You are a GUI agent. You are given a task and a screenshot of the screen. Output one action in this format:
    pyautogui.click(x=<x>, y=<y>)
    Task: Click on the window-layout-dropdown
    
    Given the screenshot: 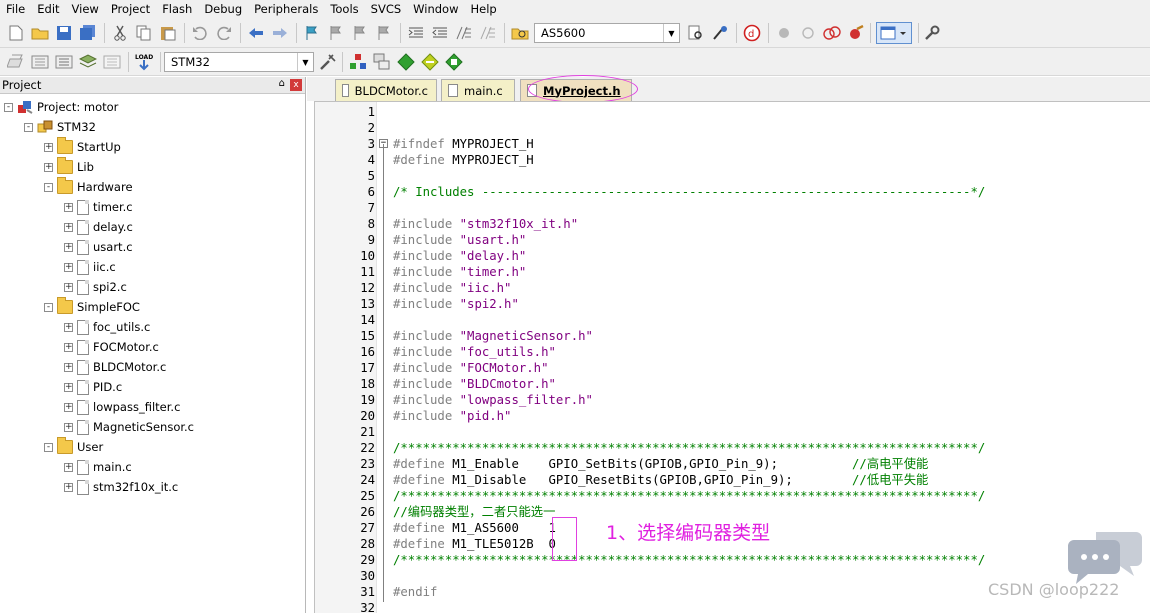 What is the action you would take?
    pyautogui.click(x=894, y=33)
    